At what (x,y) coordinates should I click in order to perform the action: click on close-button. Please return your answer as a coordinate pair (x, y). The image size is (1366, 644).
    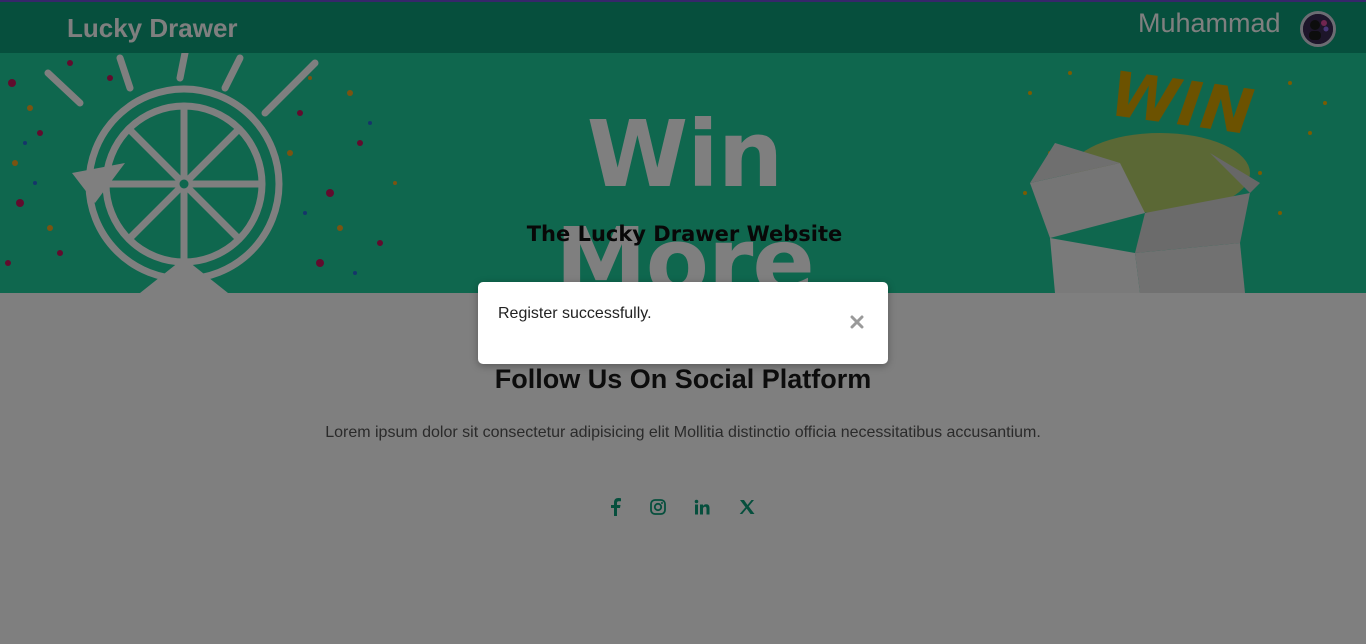
    Looking at the image, I should click on (857, 322).